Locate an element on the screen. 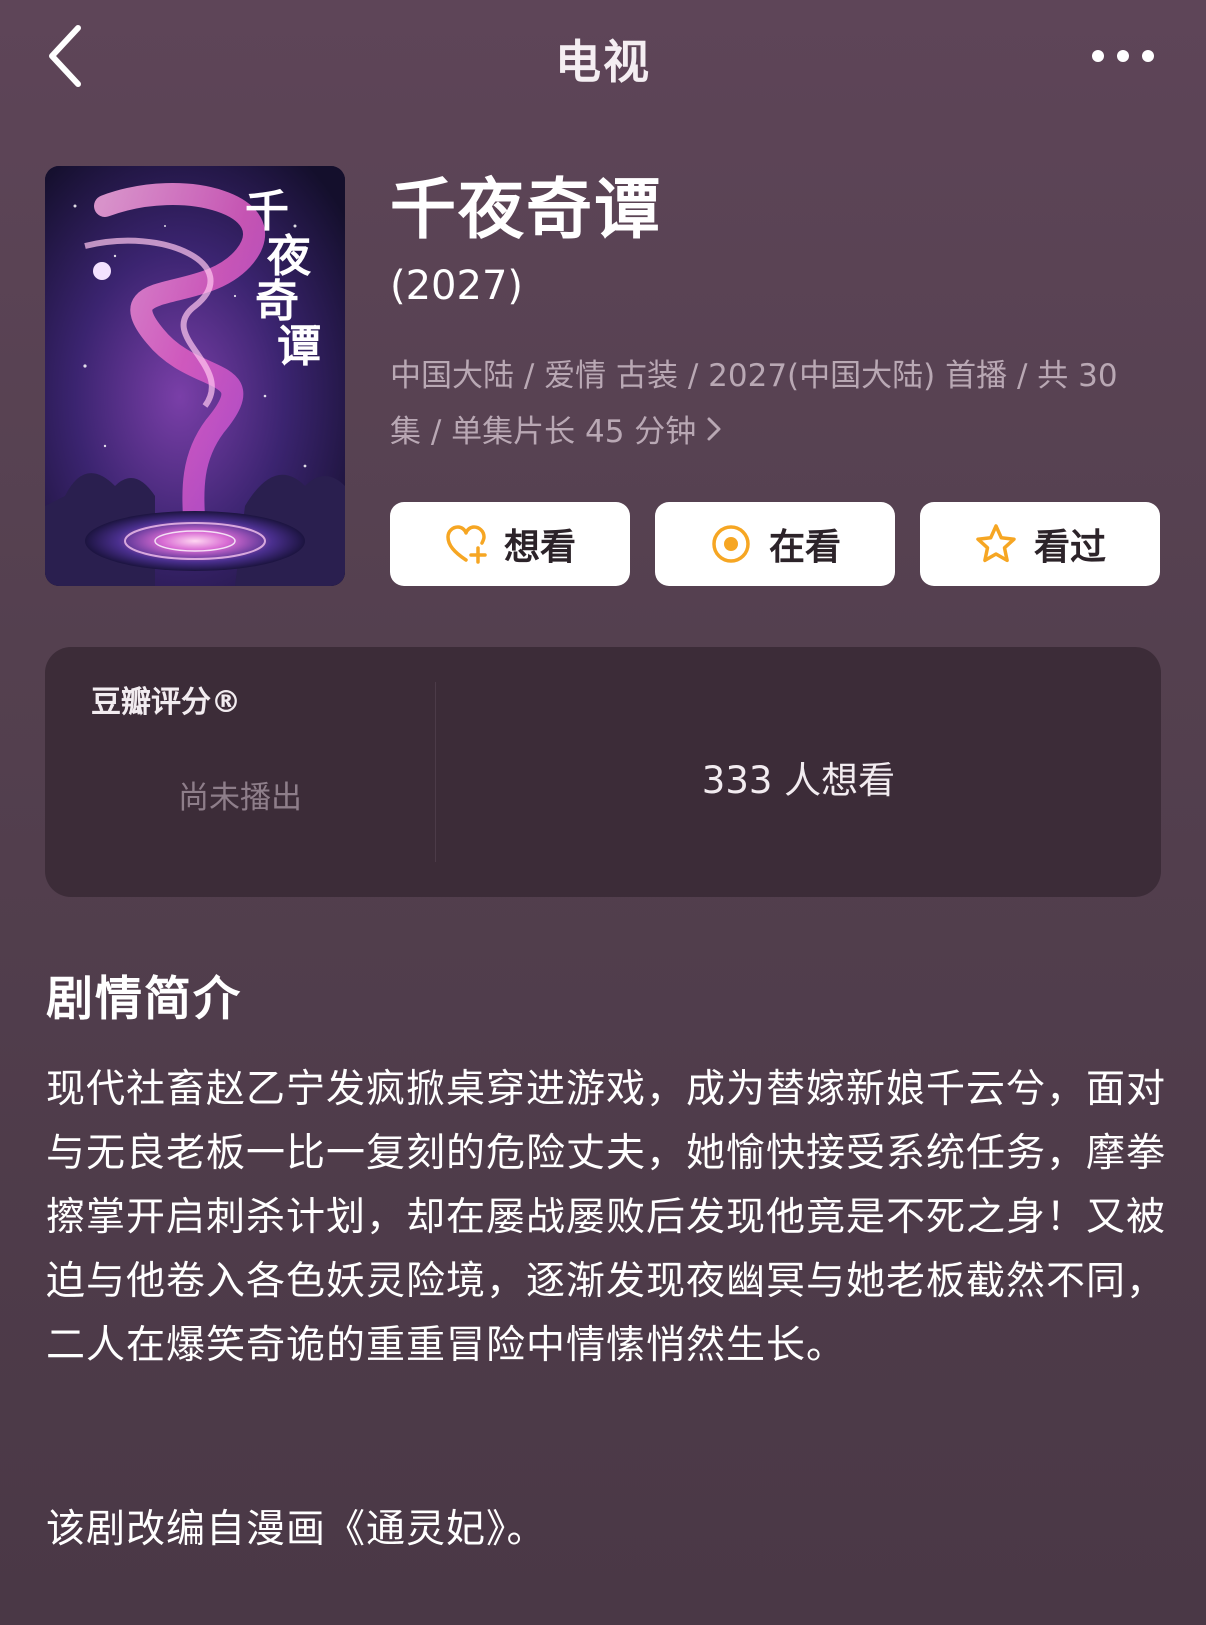 This screenshot has height=1625, width=1206. poster-title-char: 谭 is located at coordinates (299, 346).